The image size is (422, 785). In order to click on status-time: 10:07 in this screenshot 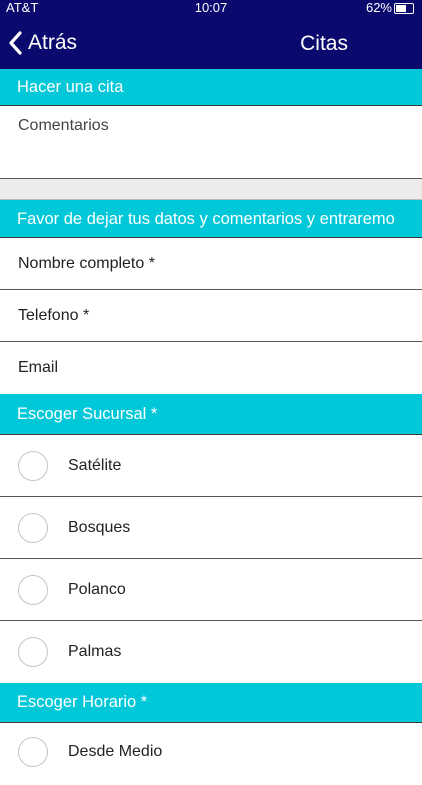, I will do `click(211, 7)`.